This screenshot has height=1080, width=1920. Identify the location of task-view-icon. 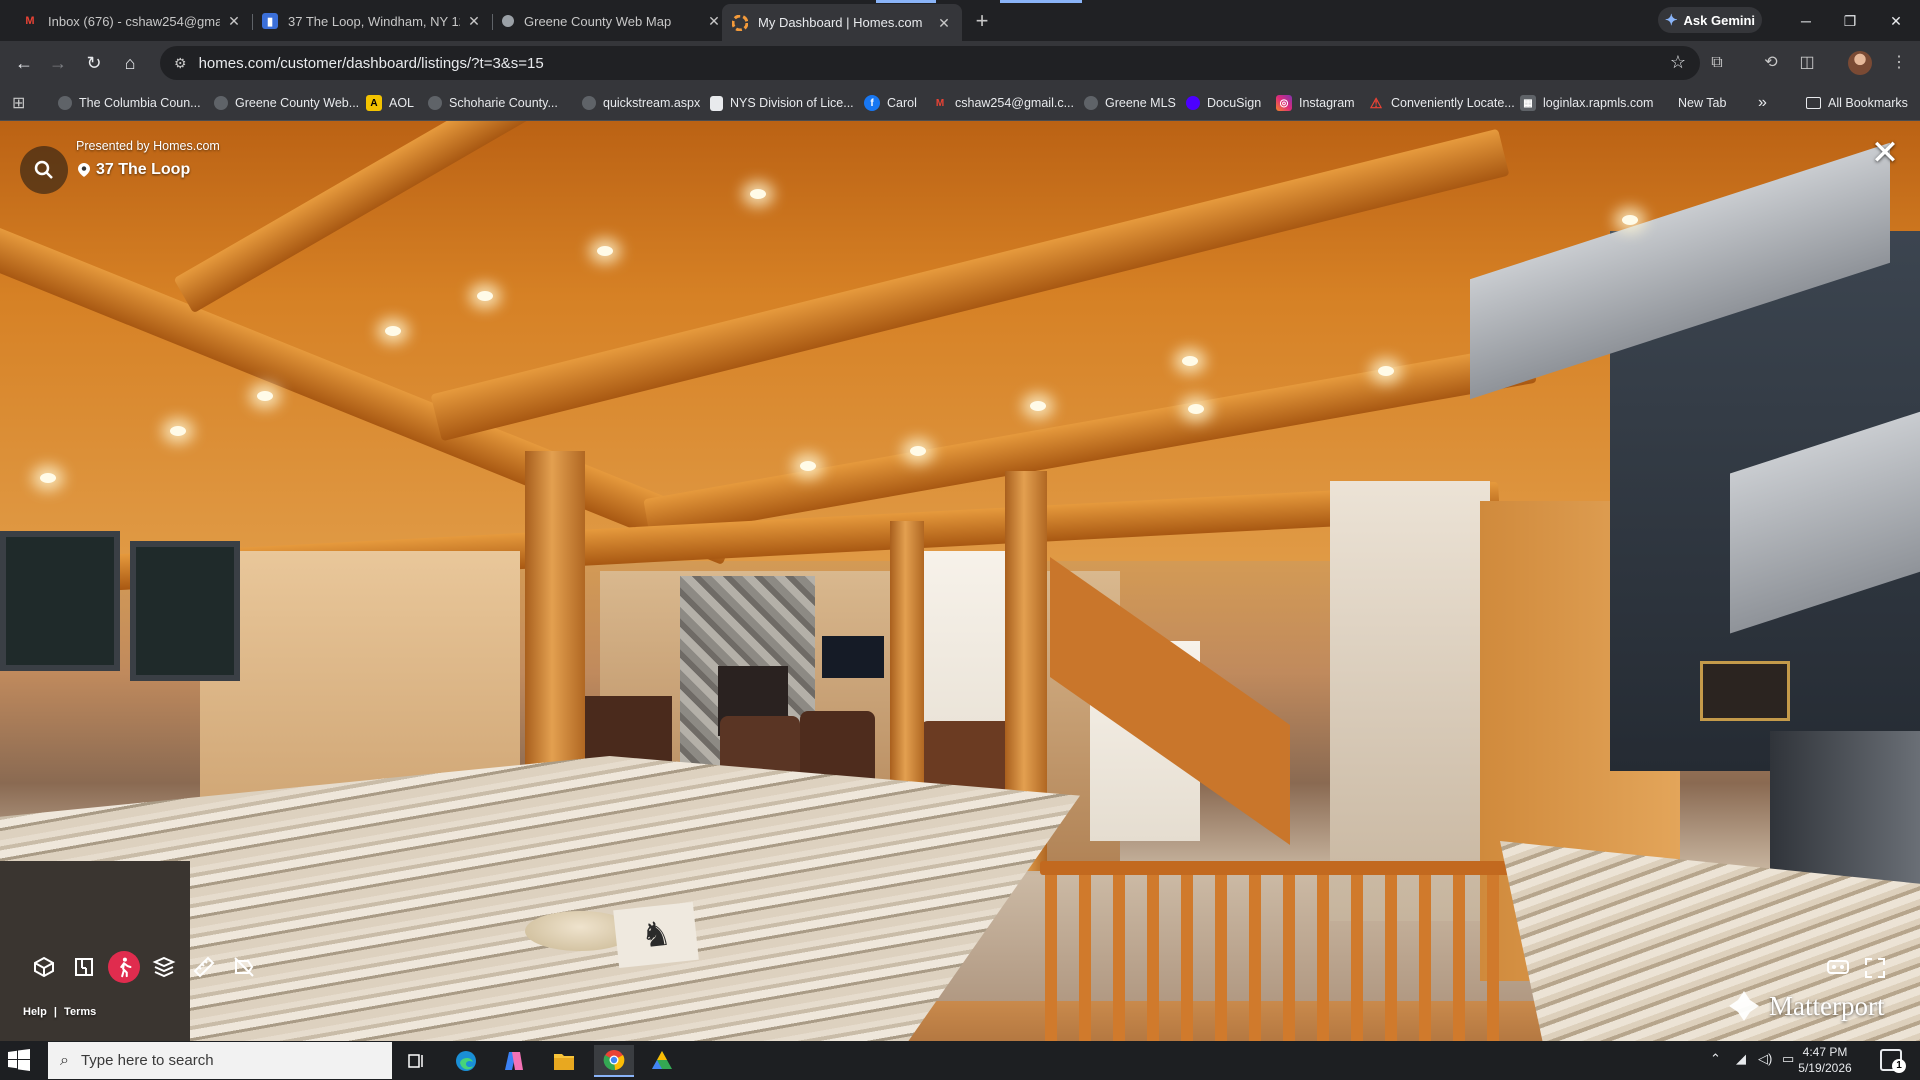
(416, 1061).